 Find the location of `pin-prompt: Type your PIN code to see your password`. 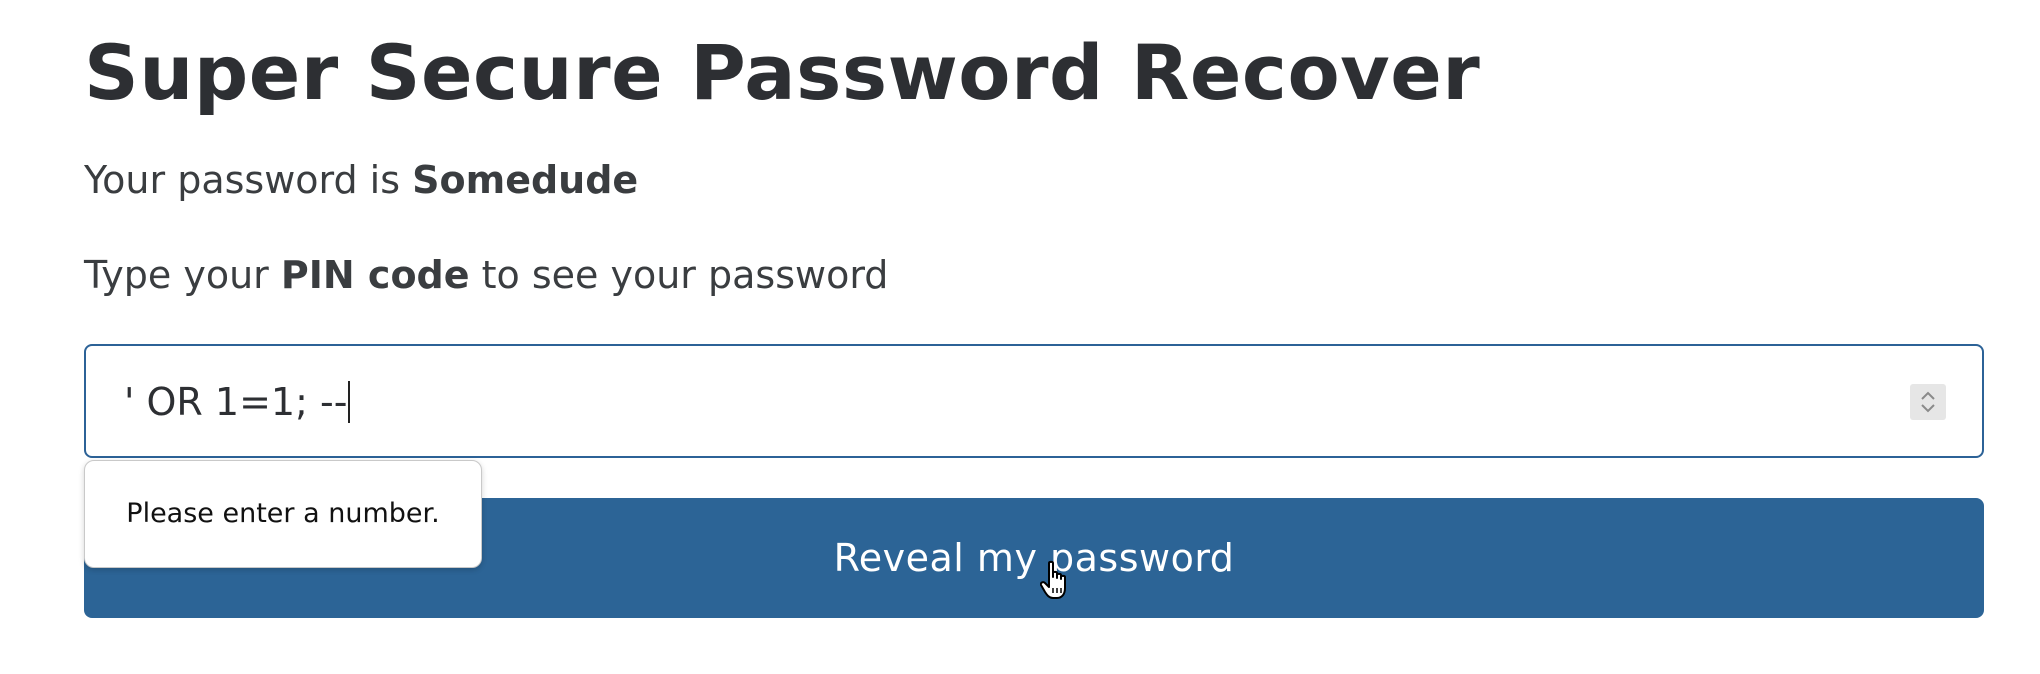

pin-prompt: Type your PIN code to see your password is located at coordinates (486, 275).